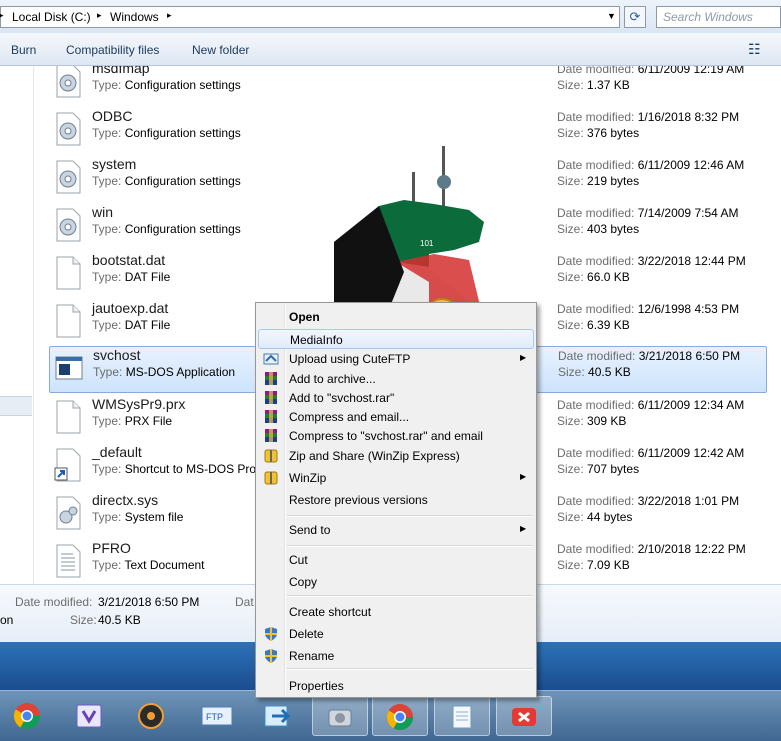  I want to click on date-value: 3/22/2018 12:44 PM, so click(691, 261).